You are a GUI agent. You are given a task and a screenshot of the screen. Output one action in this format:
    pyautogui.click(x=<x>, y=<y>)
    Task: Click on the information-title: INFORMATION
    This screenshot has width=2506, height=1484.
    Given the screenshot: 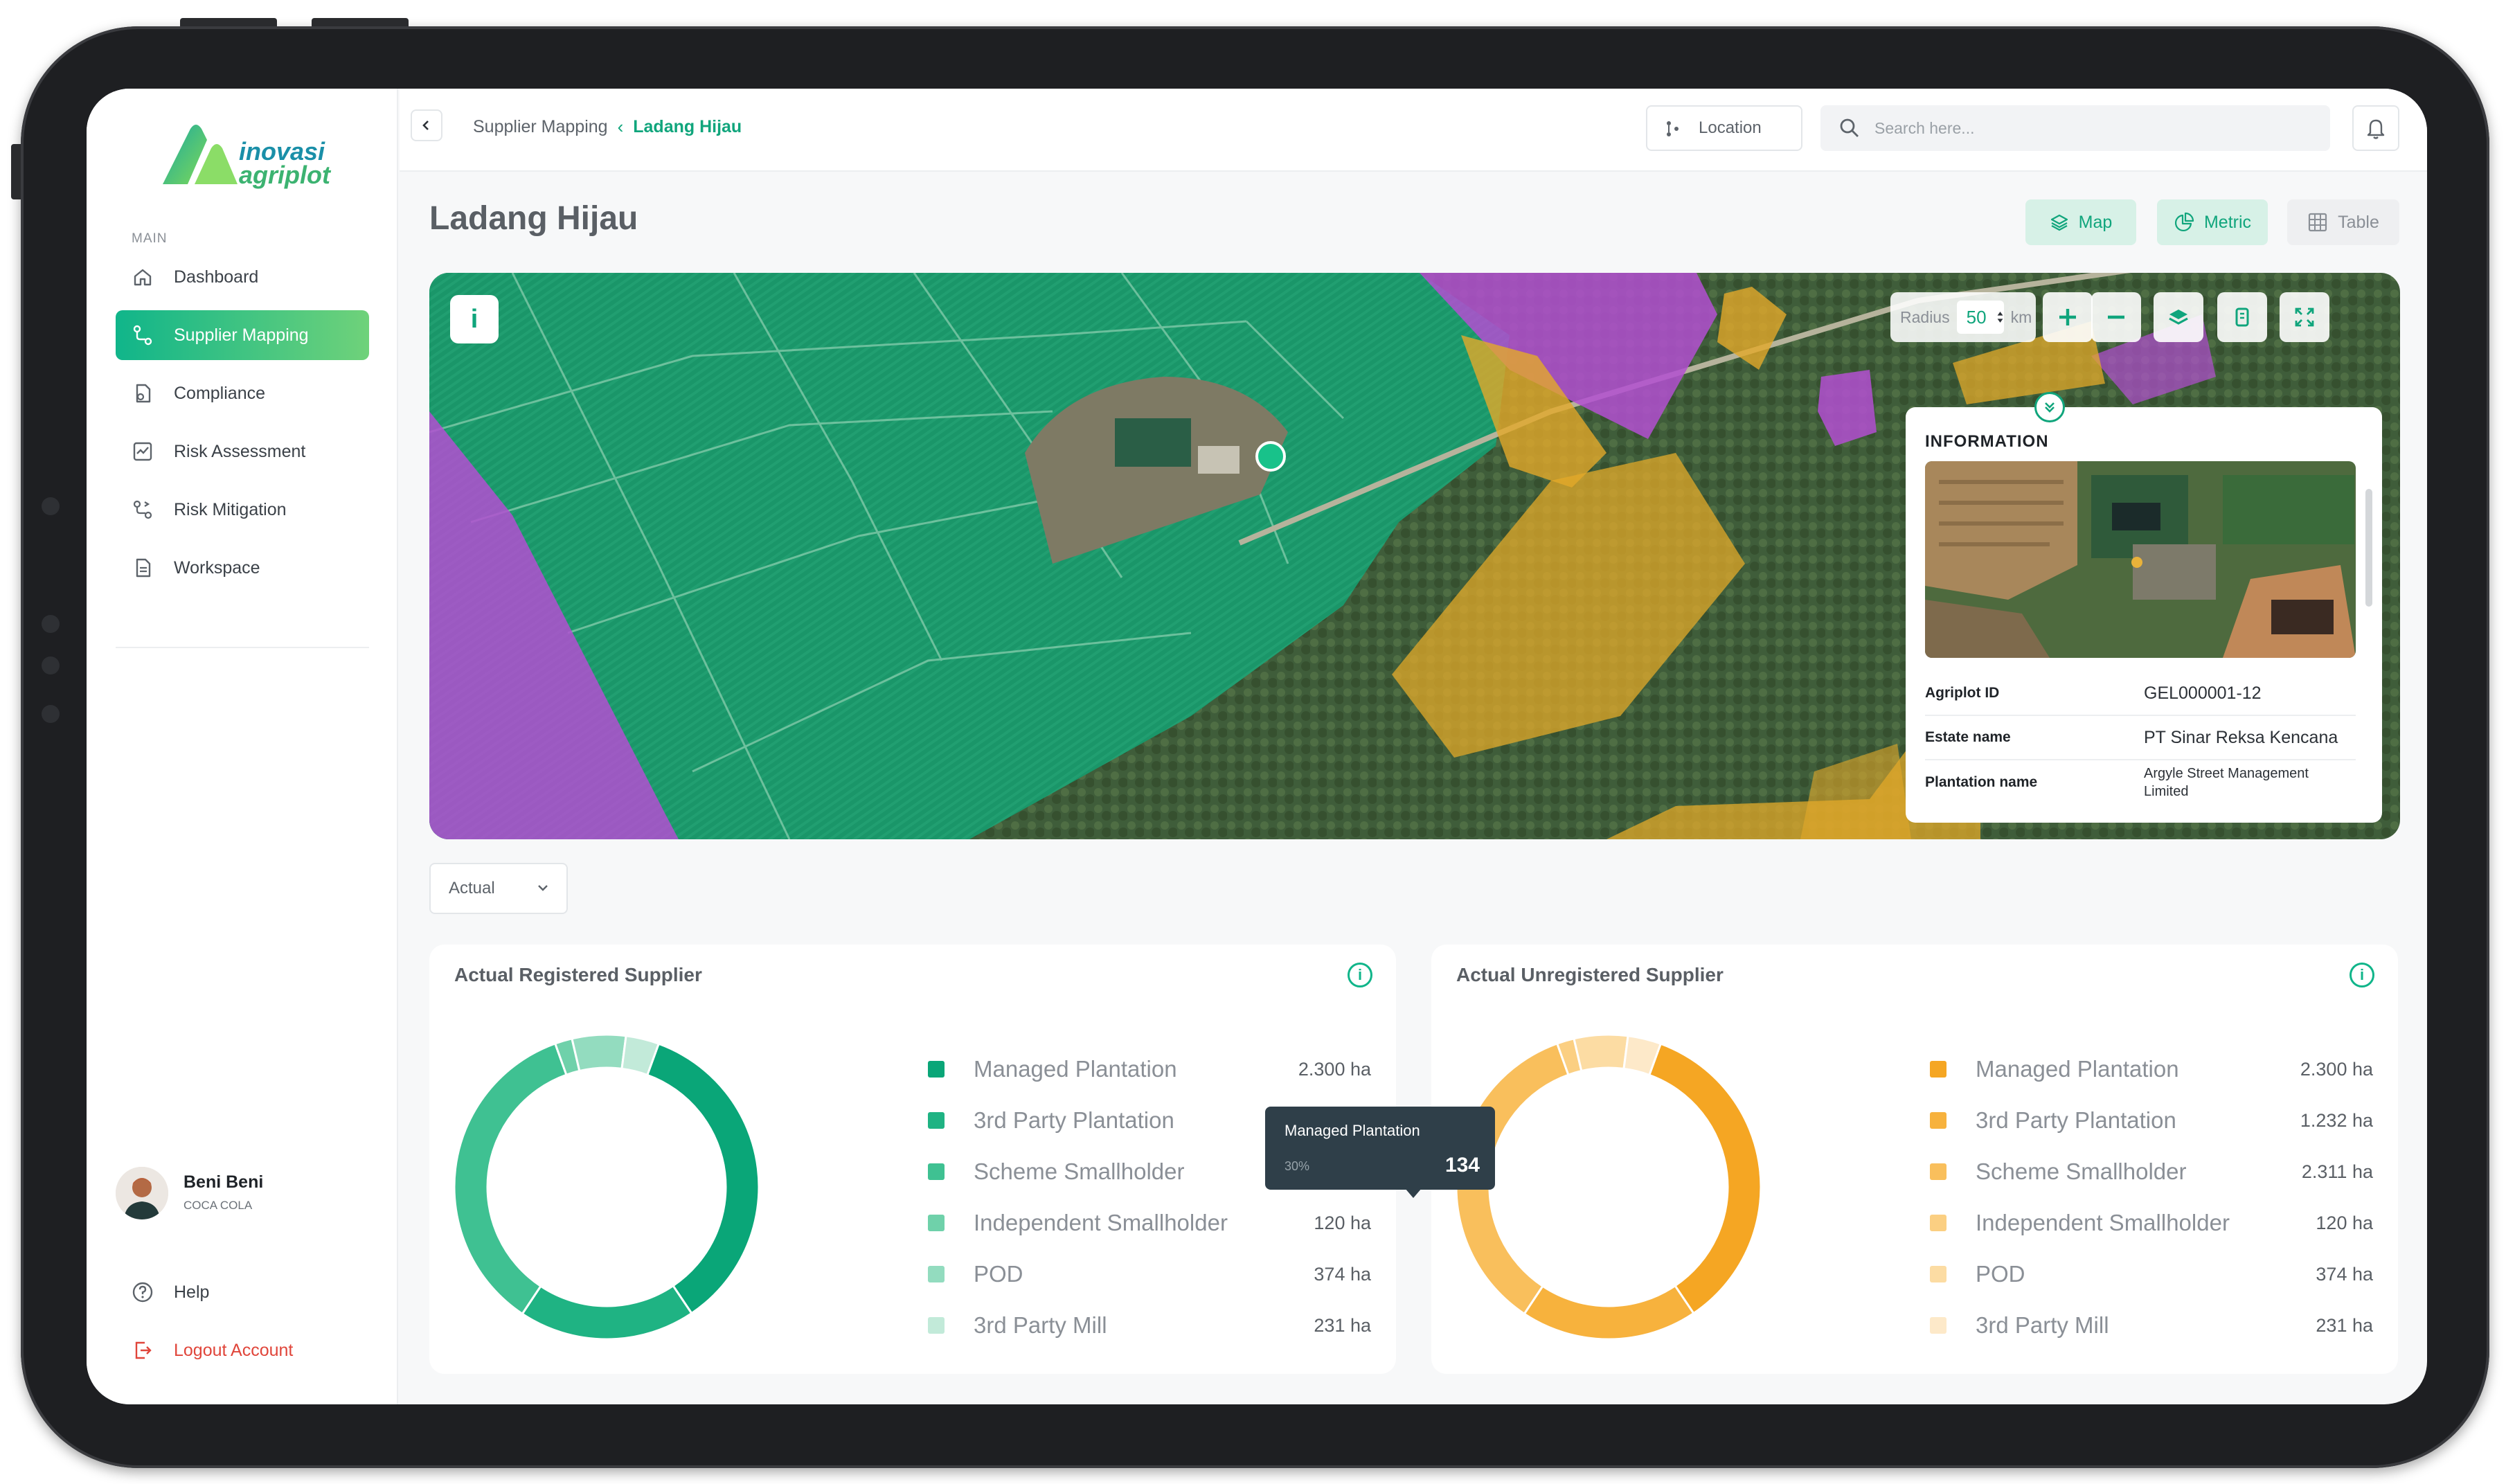 What is the action you would take?
    pyautogui.click(x=1987, y=442)
    